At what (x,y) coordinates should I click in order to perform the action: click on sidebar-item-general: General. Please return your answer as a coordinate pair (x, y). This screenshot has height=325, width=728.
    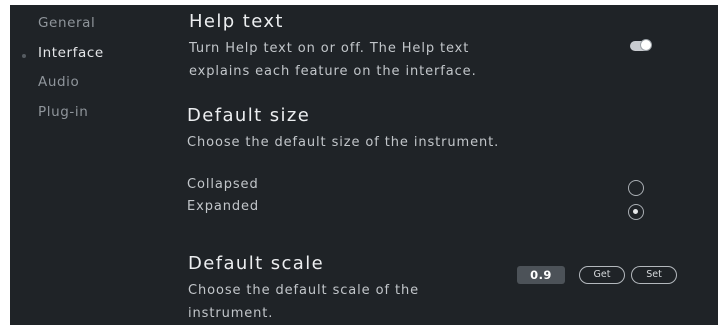
    Looking at the image, I should click on (66, 23).